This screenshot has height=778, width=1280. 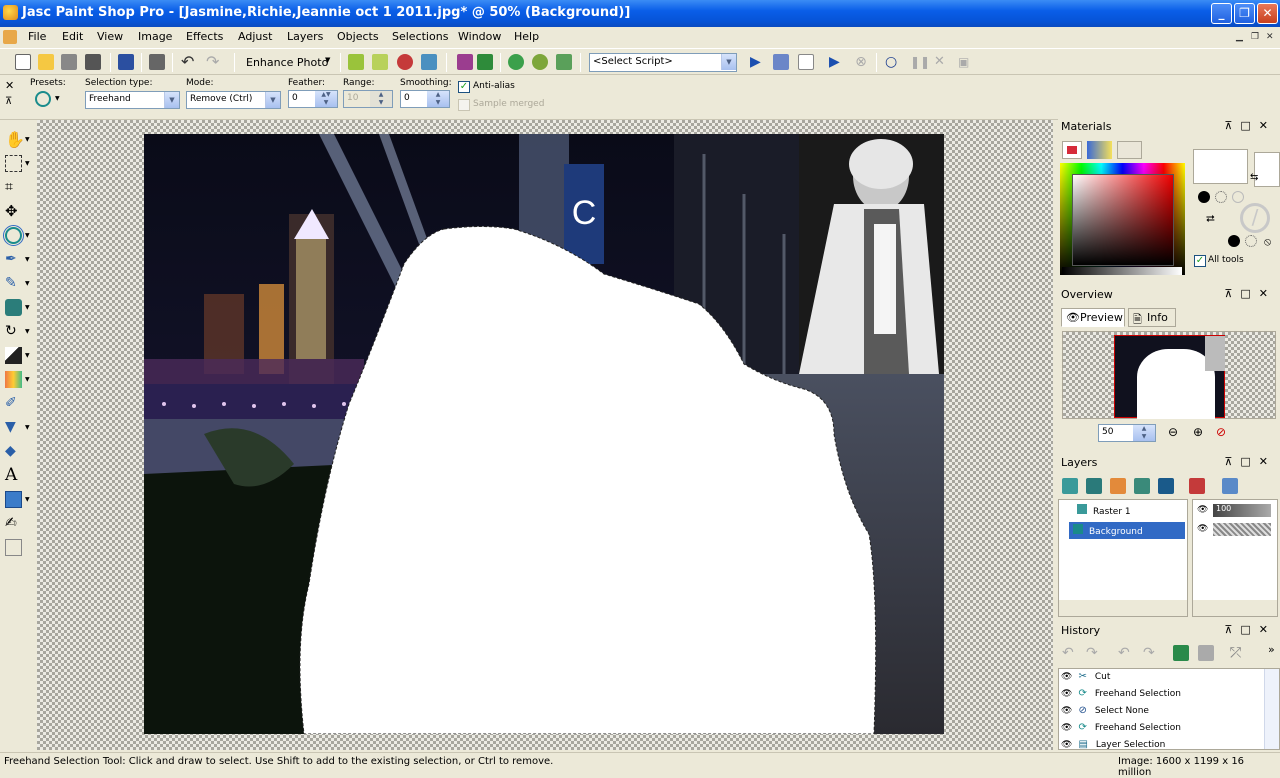 I want to click on record-icon: ○, so click(x=893, y=62).